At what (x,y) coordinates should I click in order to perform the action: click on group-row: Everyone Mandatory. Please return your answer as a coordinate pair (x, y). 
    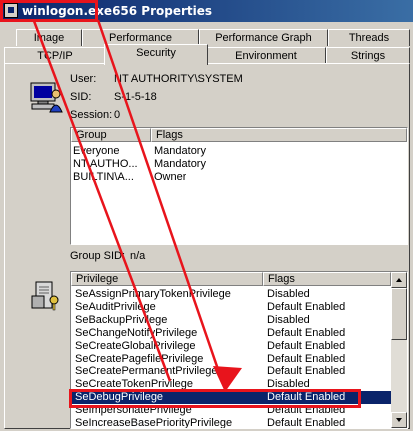
    Looking at the image, I should click on (239, 151).